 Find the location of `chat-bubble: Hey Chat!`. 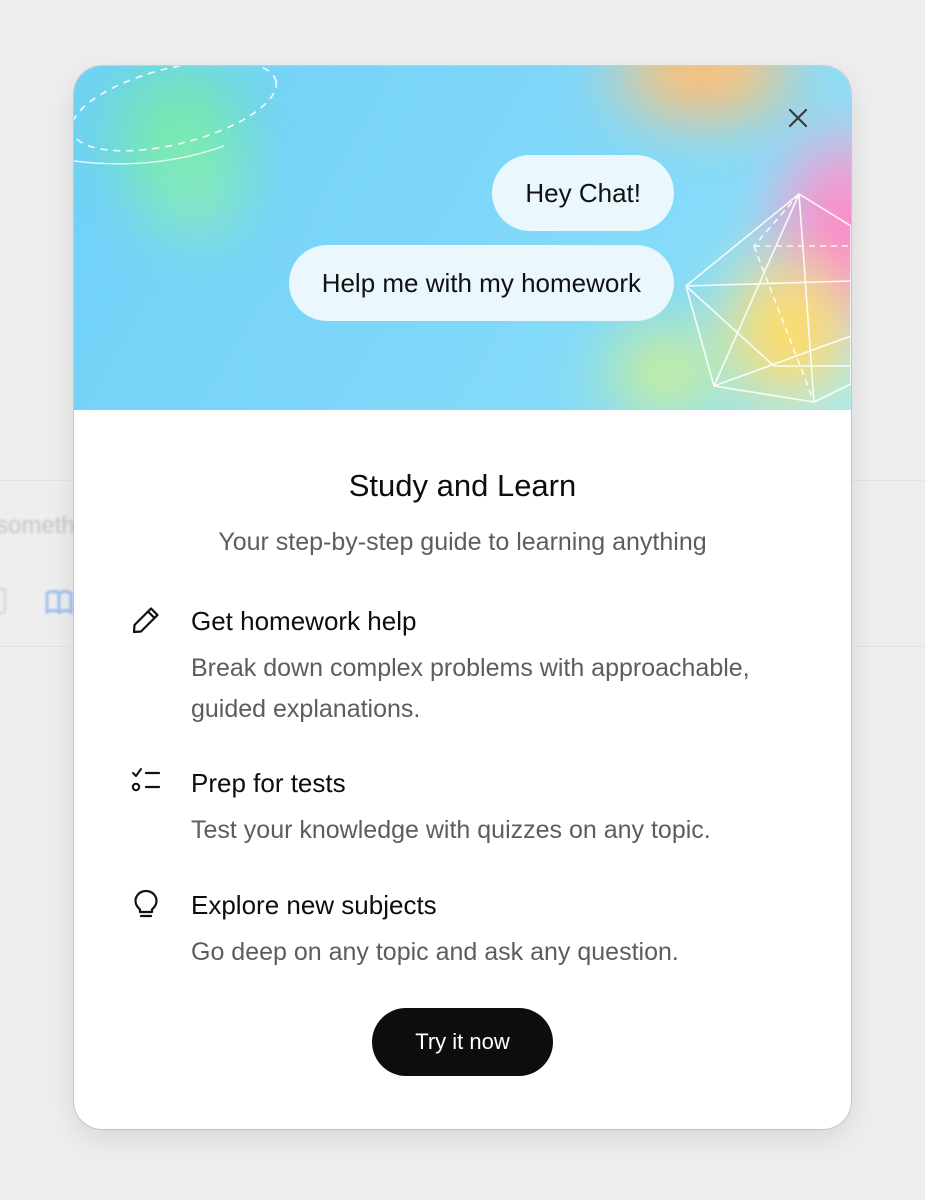

chat-bubble: Hey Chat! is located at coordinates (583, 193).